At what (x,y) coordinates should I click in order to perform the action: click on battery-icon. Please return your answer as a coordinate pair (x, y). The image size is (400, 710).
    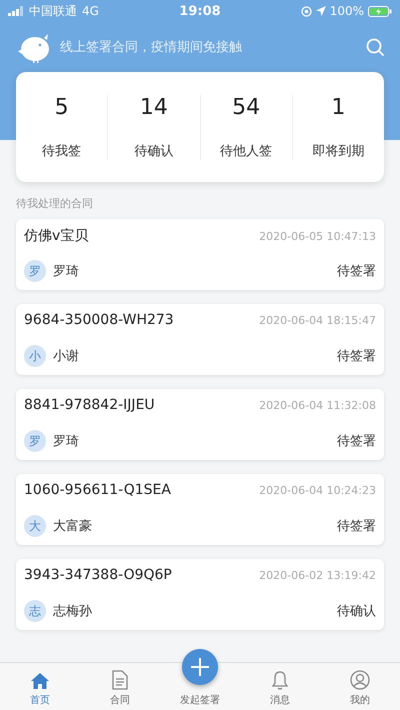
    Looking at the image, I should click on (380, 11).